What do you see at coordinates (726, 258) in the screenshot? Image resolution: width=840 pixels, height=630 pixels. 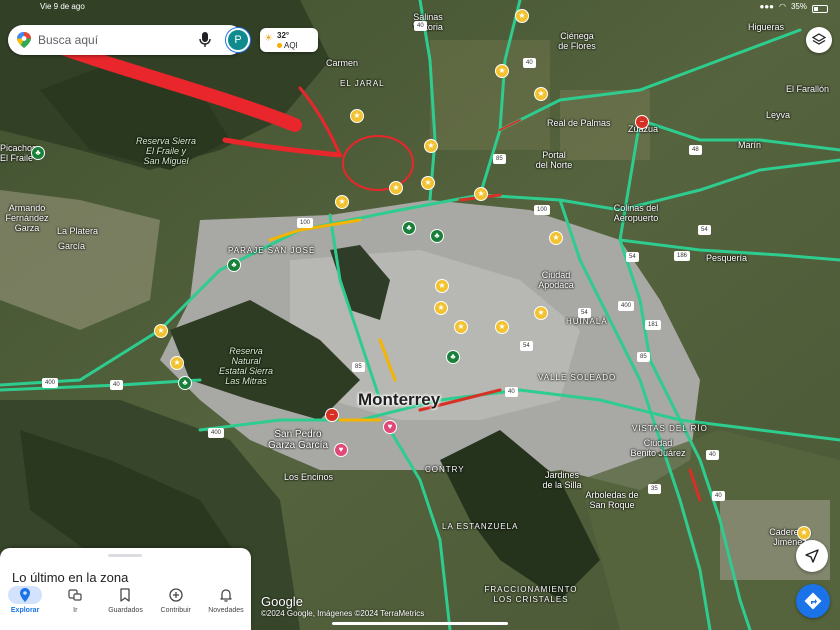 I see `map-label: Pesquería` at bounding box center [726, 258].